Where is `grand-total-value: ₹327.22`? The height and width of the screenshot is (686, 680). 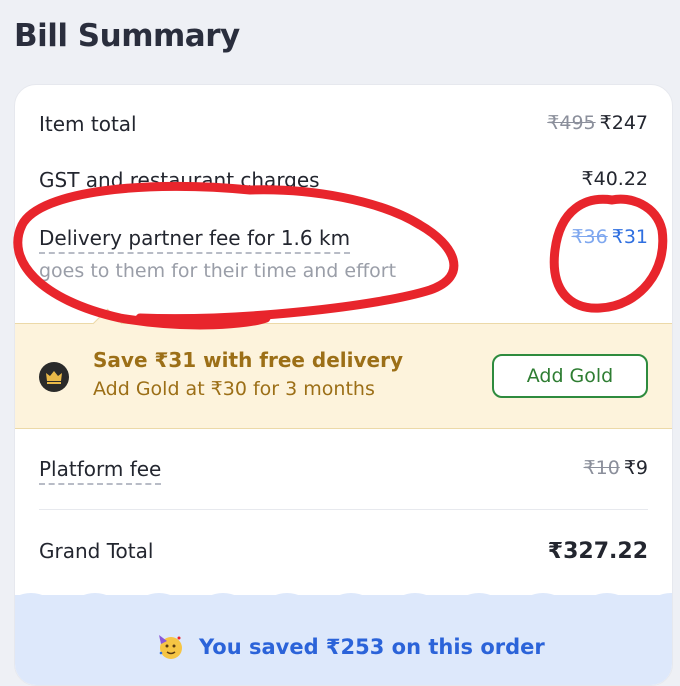 grand-total-value: ₹327.22 is located at coordinates (597, 551).